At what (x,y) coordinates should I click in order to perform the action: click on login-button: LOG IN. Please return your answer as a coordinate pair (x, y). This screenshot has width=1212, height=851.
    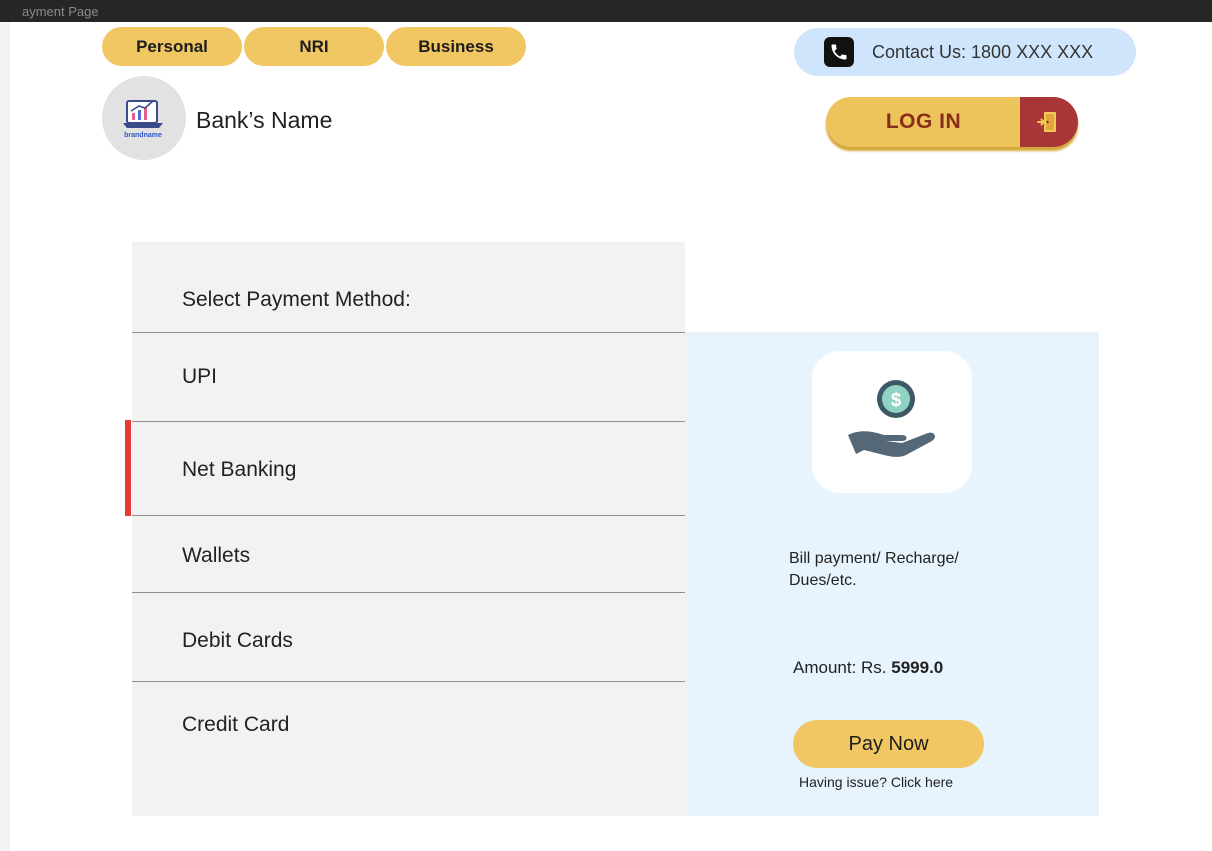
    Looking at the image, I should click on (952, 122).